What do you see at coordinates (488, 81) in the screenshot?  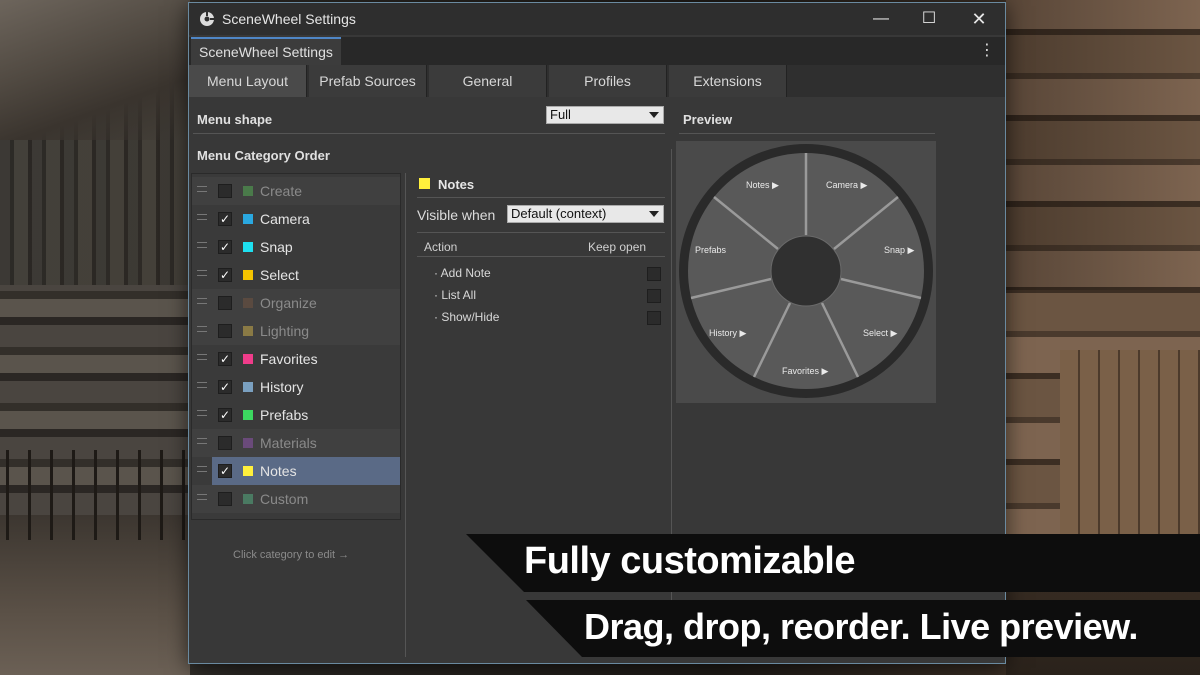 I see `tab-general: General` at bounding box center [488, 81].